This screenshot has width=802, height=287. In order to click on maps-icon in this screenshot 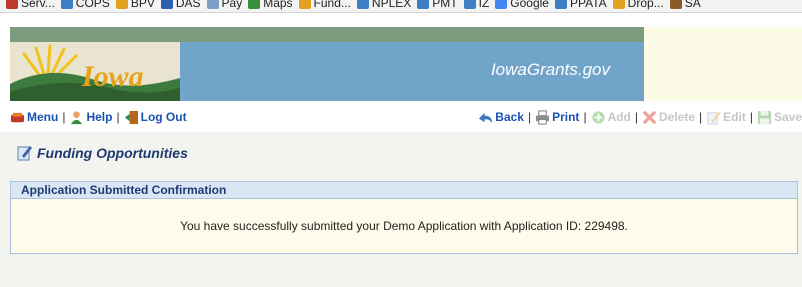, I will do `click(254, 4)`.